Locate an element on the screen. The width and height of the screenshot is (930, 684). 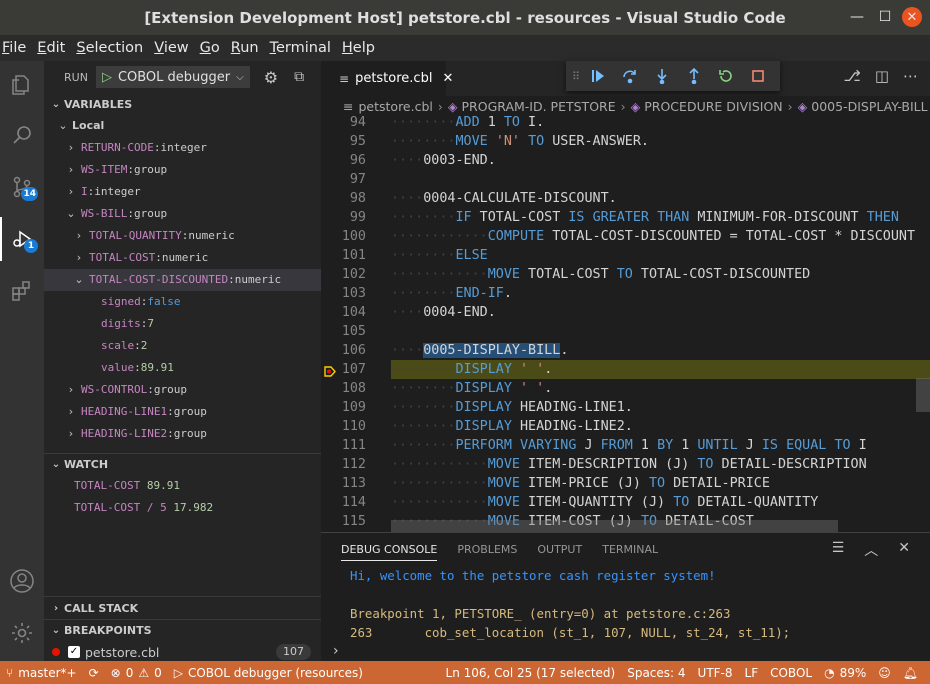
menu-selection: Selection is located at coordinates (109, 48).